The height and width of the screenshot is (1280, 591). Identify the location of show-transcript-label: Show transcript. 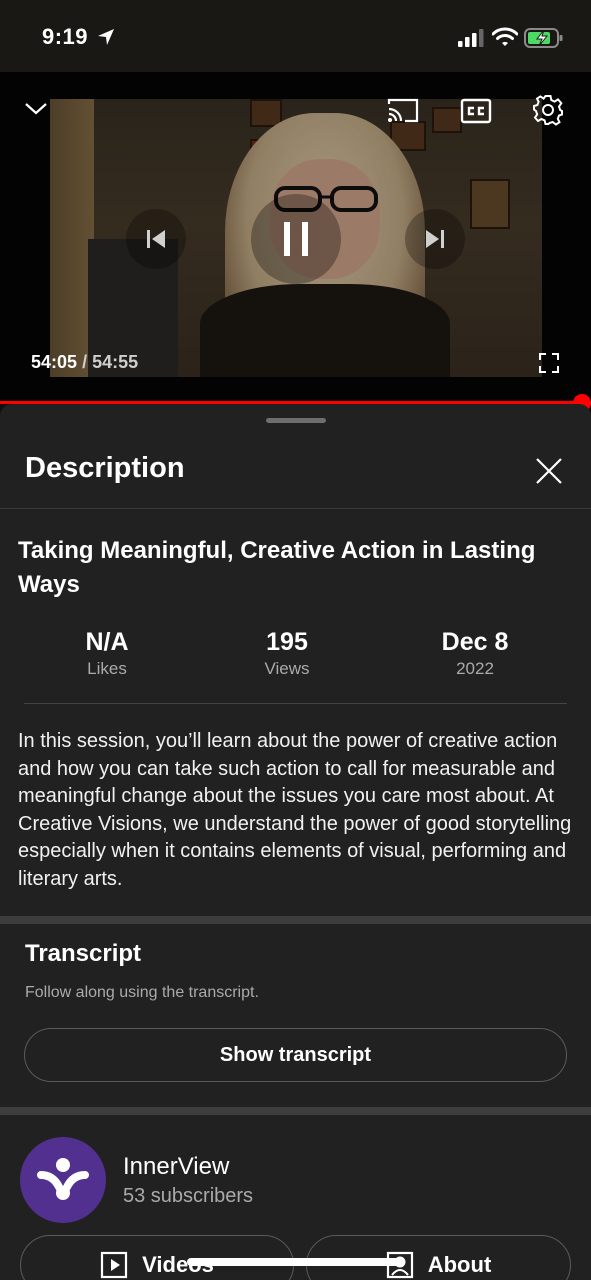
(295, 1054).